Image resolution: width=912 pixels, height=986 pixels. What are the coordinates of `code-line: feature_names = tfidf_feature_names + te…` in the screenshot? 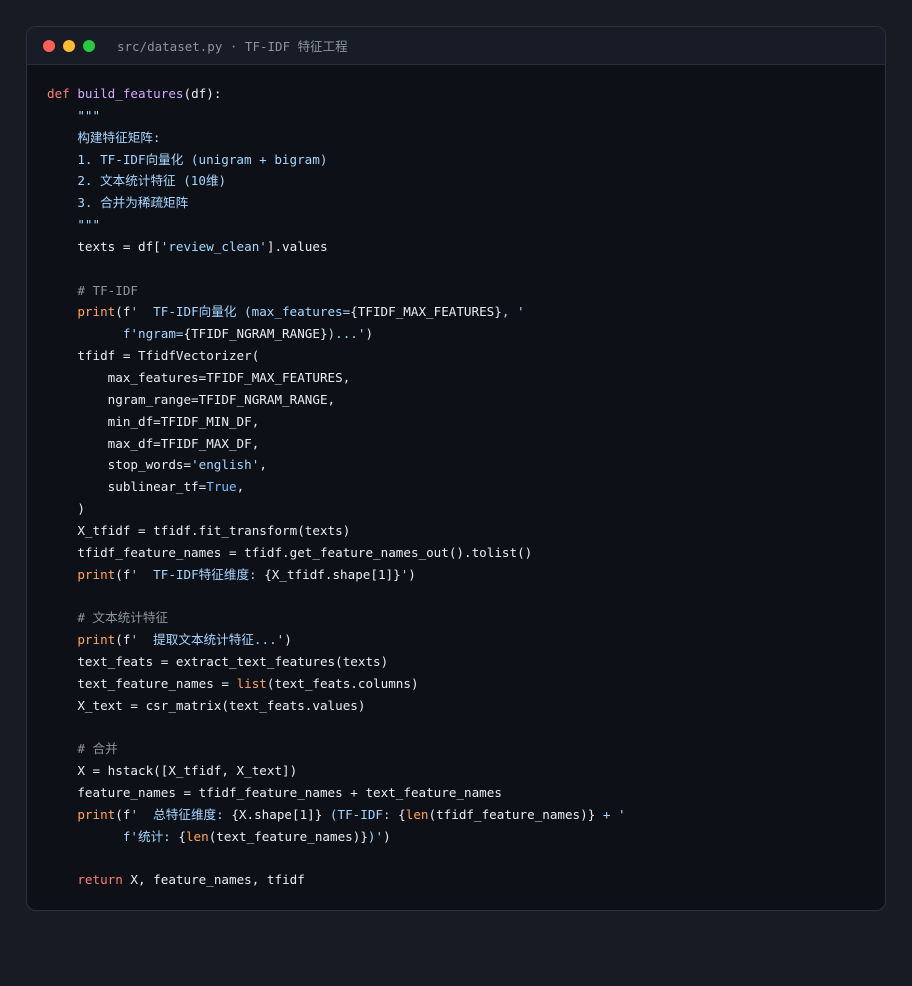 It's located at (336, 793).